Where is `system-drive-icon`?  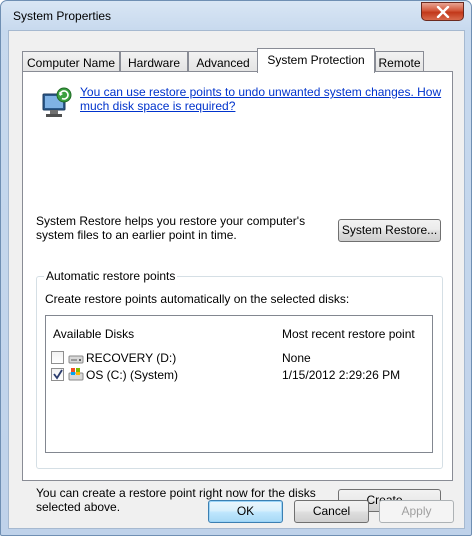 system-drive-icon is located at coordinates (76, 374).